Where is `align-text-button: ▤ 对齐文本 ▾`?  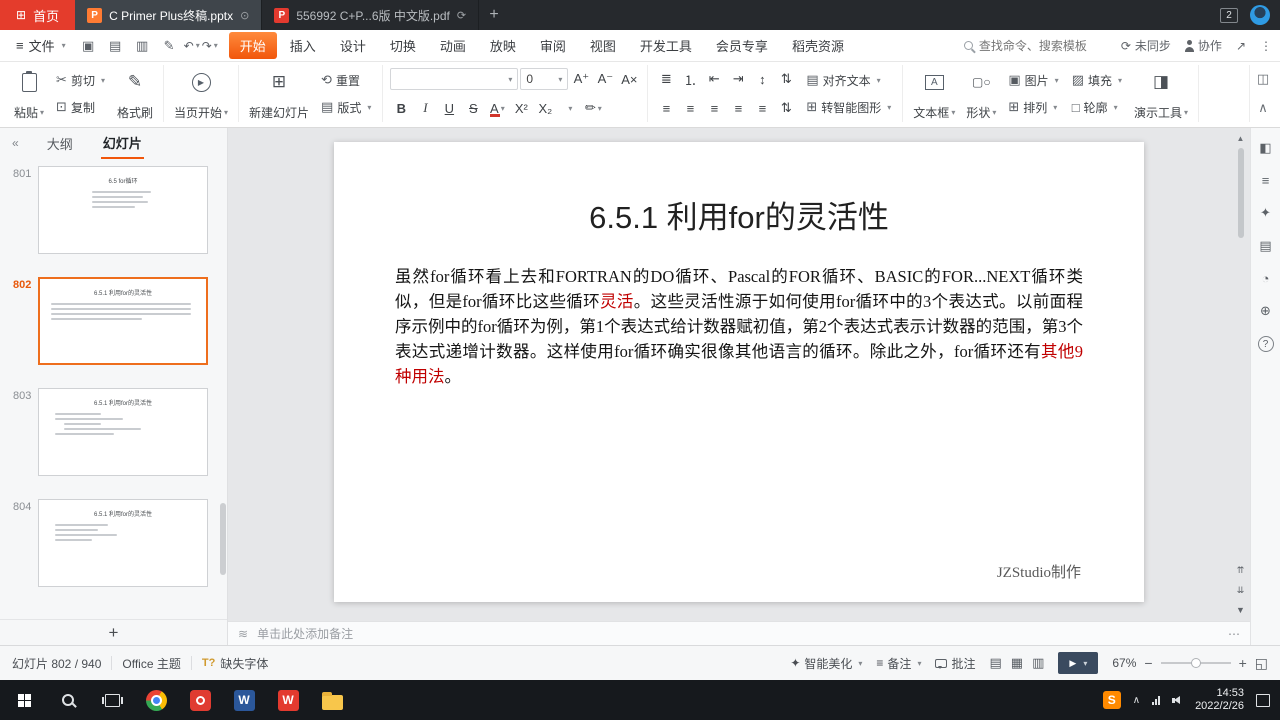 align-text-button: ▤ 对齐文本 ▾ is located at coordinates (848, 80).